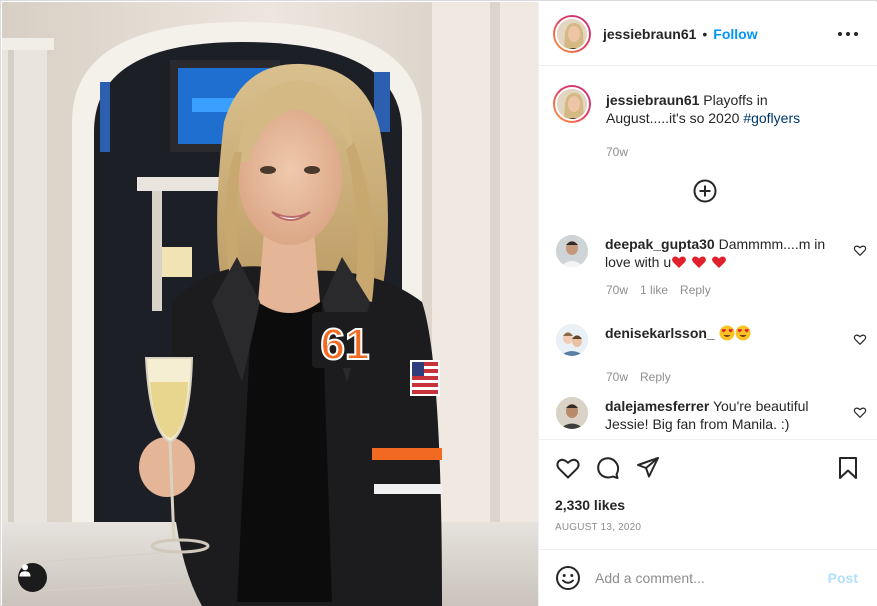  I want to click on comment-likes: 1 like, so click(654, 290).